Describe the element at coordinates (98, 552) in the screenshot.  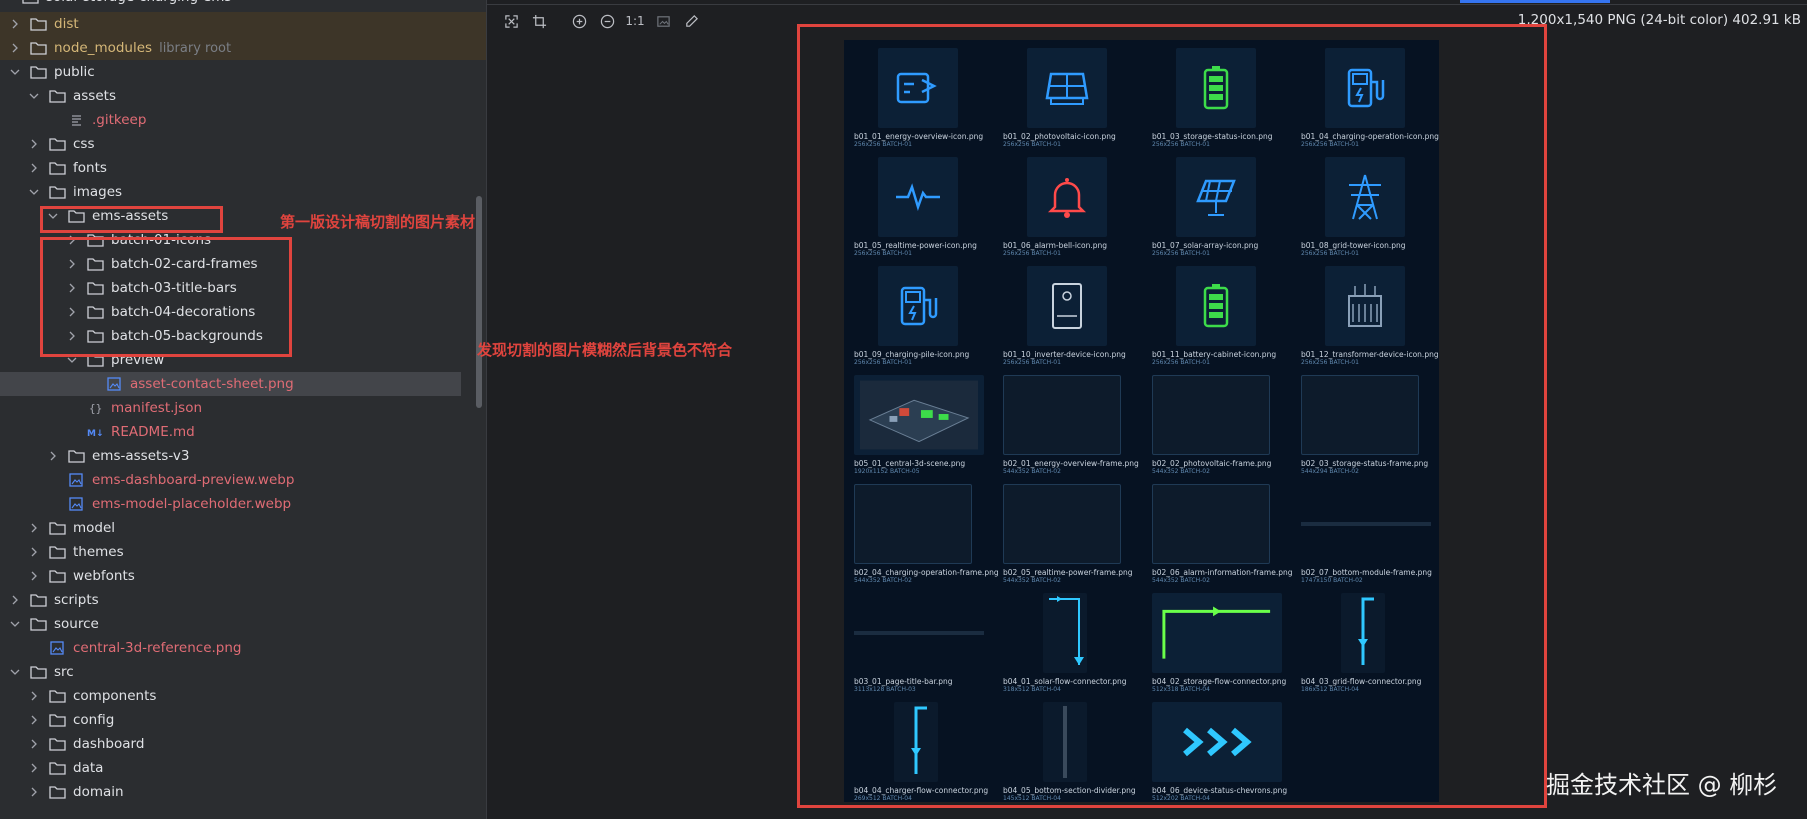
I see `tree-row-label: themes` at that location.